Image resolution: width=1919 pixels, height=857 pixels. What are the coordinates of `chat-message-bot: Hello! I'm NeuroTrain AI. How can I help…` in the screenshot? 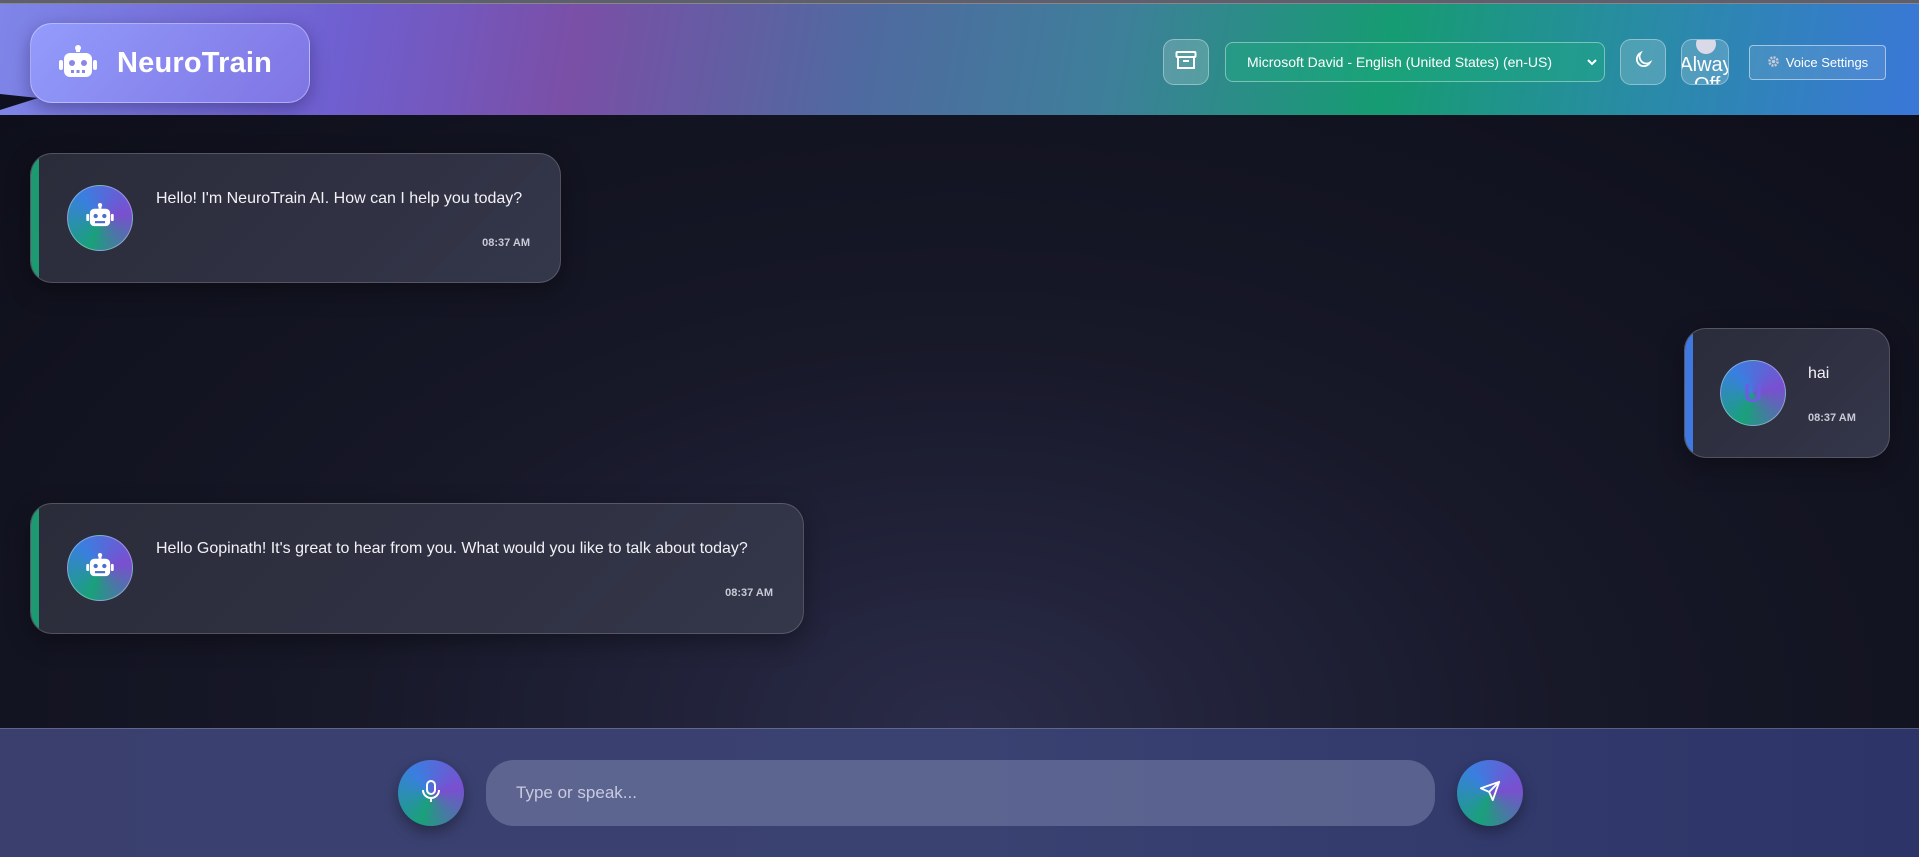 It's located at (295, 218).